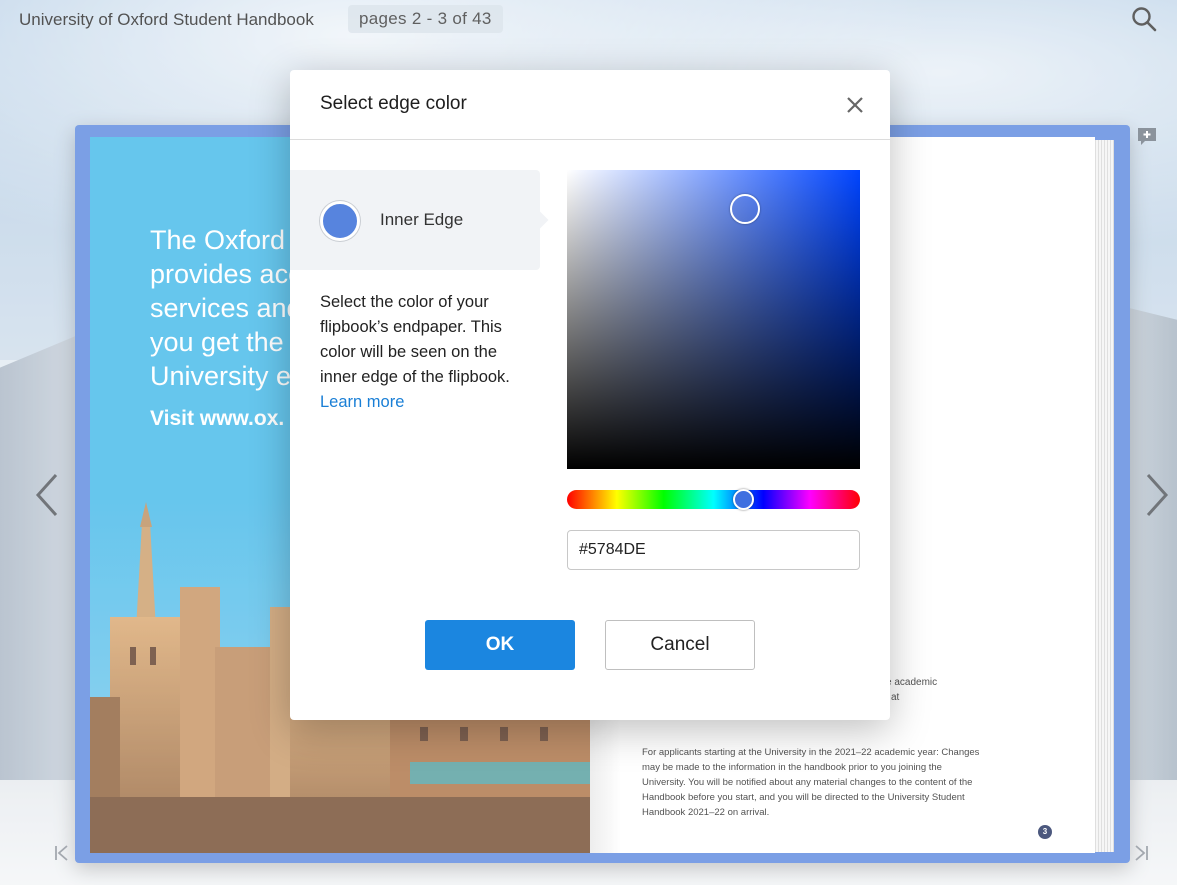 The height and width of the screenshot is (885, 1177). Describe the element at coordinates (855, 105) in the screenshot. I see `close-icon` at that location.